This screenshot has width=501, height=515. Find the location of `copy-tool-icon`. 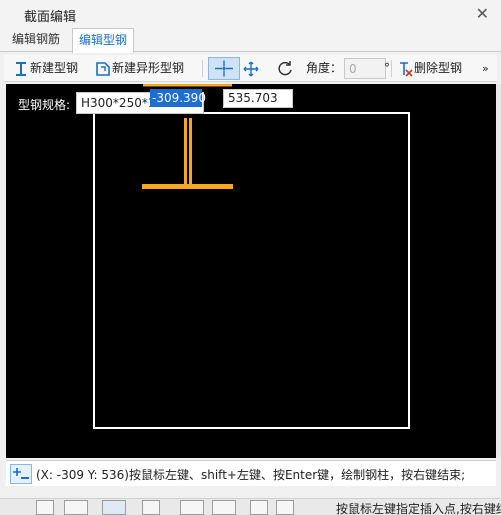

copy-tool-icon is located at coordinates (259, 507).